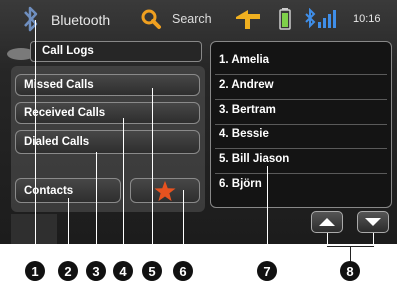 This screenshot has height=289, width=397. Describe the element at coordinates (65, 113) in the screenshot. I see `received-calls-label: Received Calls` at that location.